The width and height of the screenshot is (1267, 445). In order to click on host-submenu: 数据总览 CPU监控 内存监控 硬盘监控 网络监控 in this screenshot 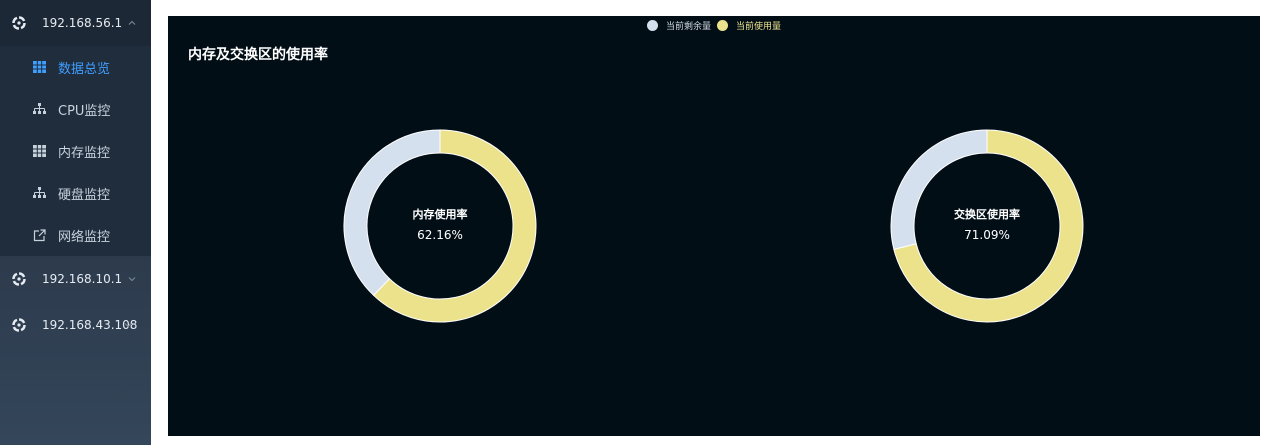, I will do `click(75, 151)`.